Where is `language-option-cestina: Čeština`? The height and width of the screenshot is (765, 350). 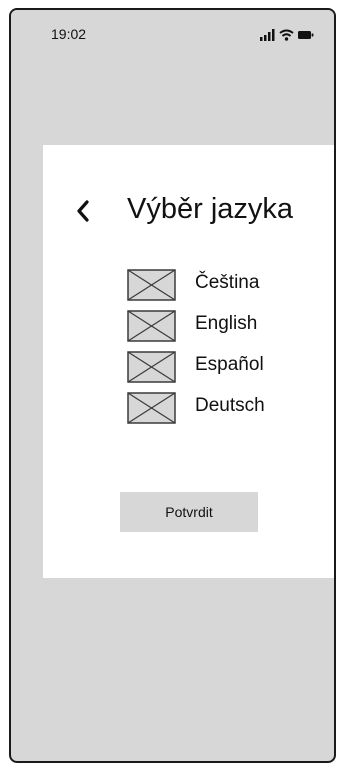 language-option-cestina: Čeština is located at coordinates (222, 286).